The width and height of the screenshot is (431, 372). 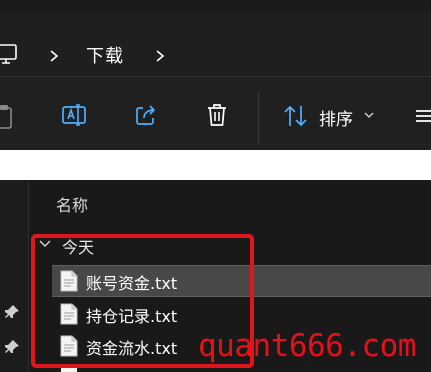 What do you see at coordinates (215, 6) in the screenshot?
I see `title-strip` at bounding box center [215, 6].